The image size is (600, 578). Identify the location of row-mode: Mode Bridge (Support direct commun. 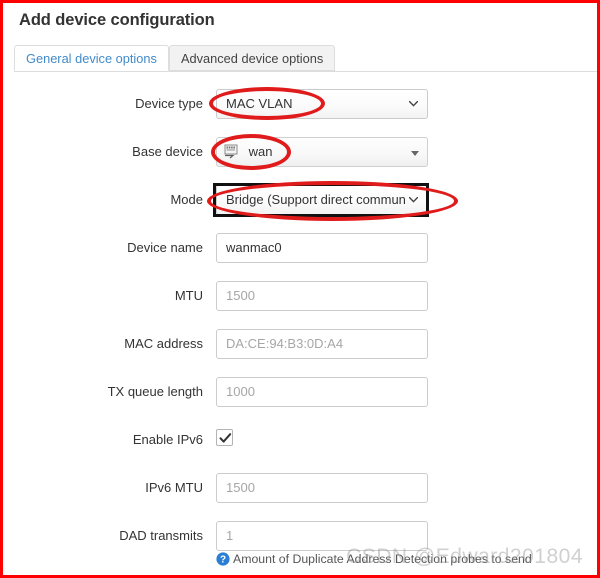
(300, 200).